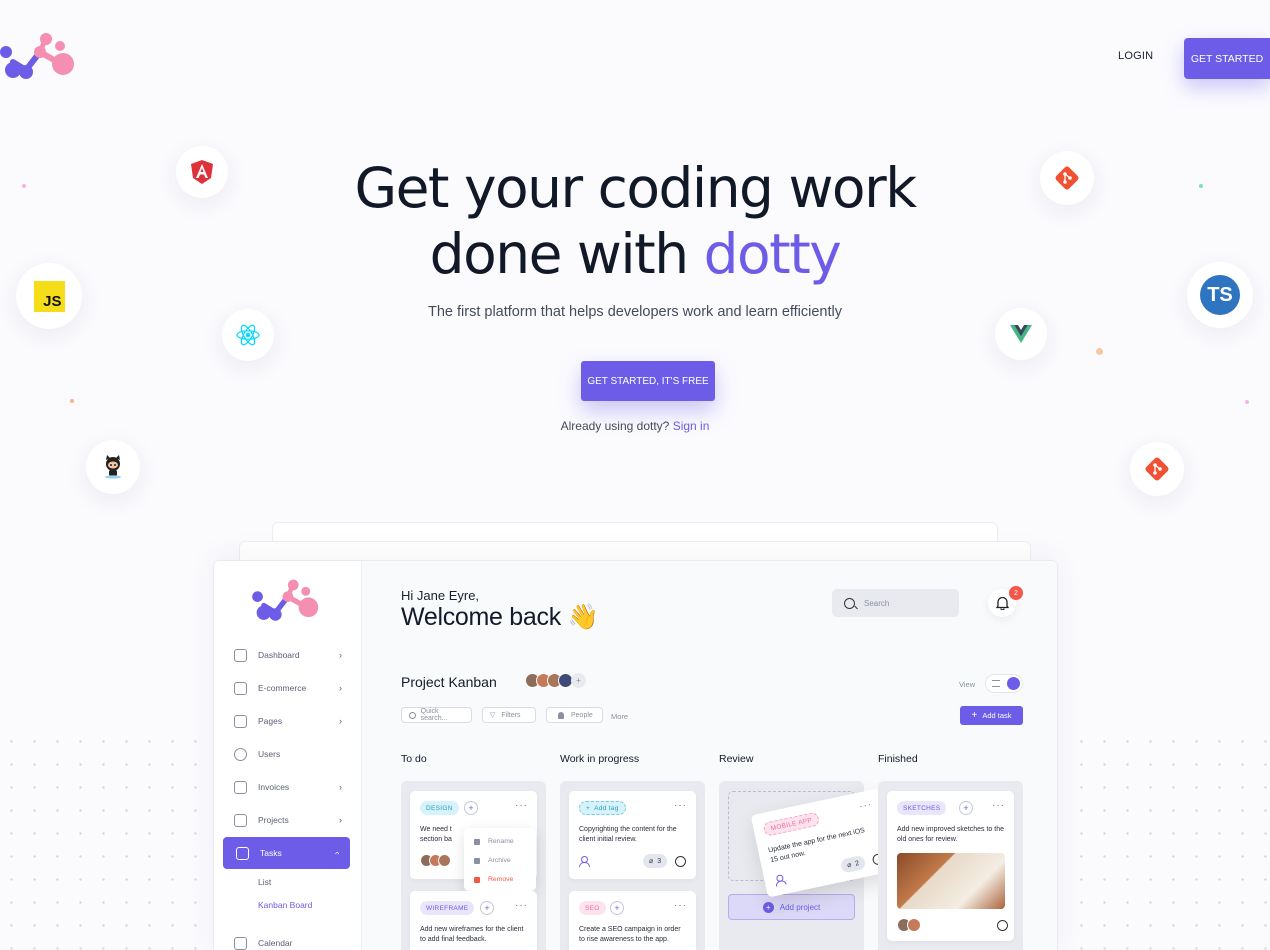 Image resolution: width=1270 pixels, height=950 pixels. Describe the element at coordinates (447, 908) in the screenshot. I see `tag-wireframe: WIREFRAME` at that location.